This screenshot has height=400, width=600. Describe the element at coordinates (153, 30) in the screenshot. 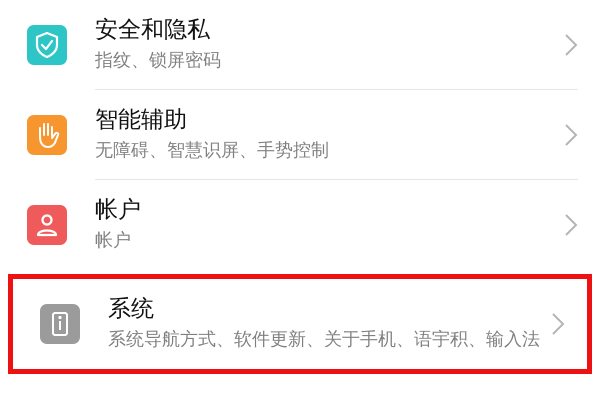

I see `row-title: 安全和隐私` at that location.